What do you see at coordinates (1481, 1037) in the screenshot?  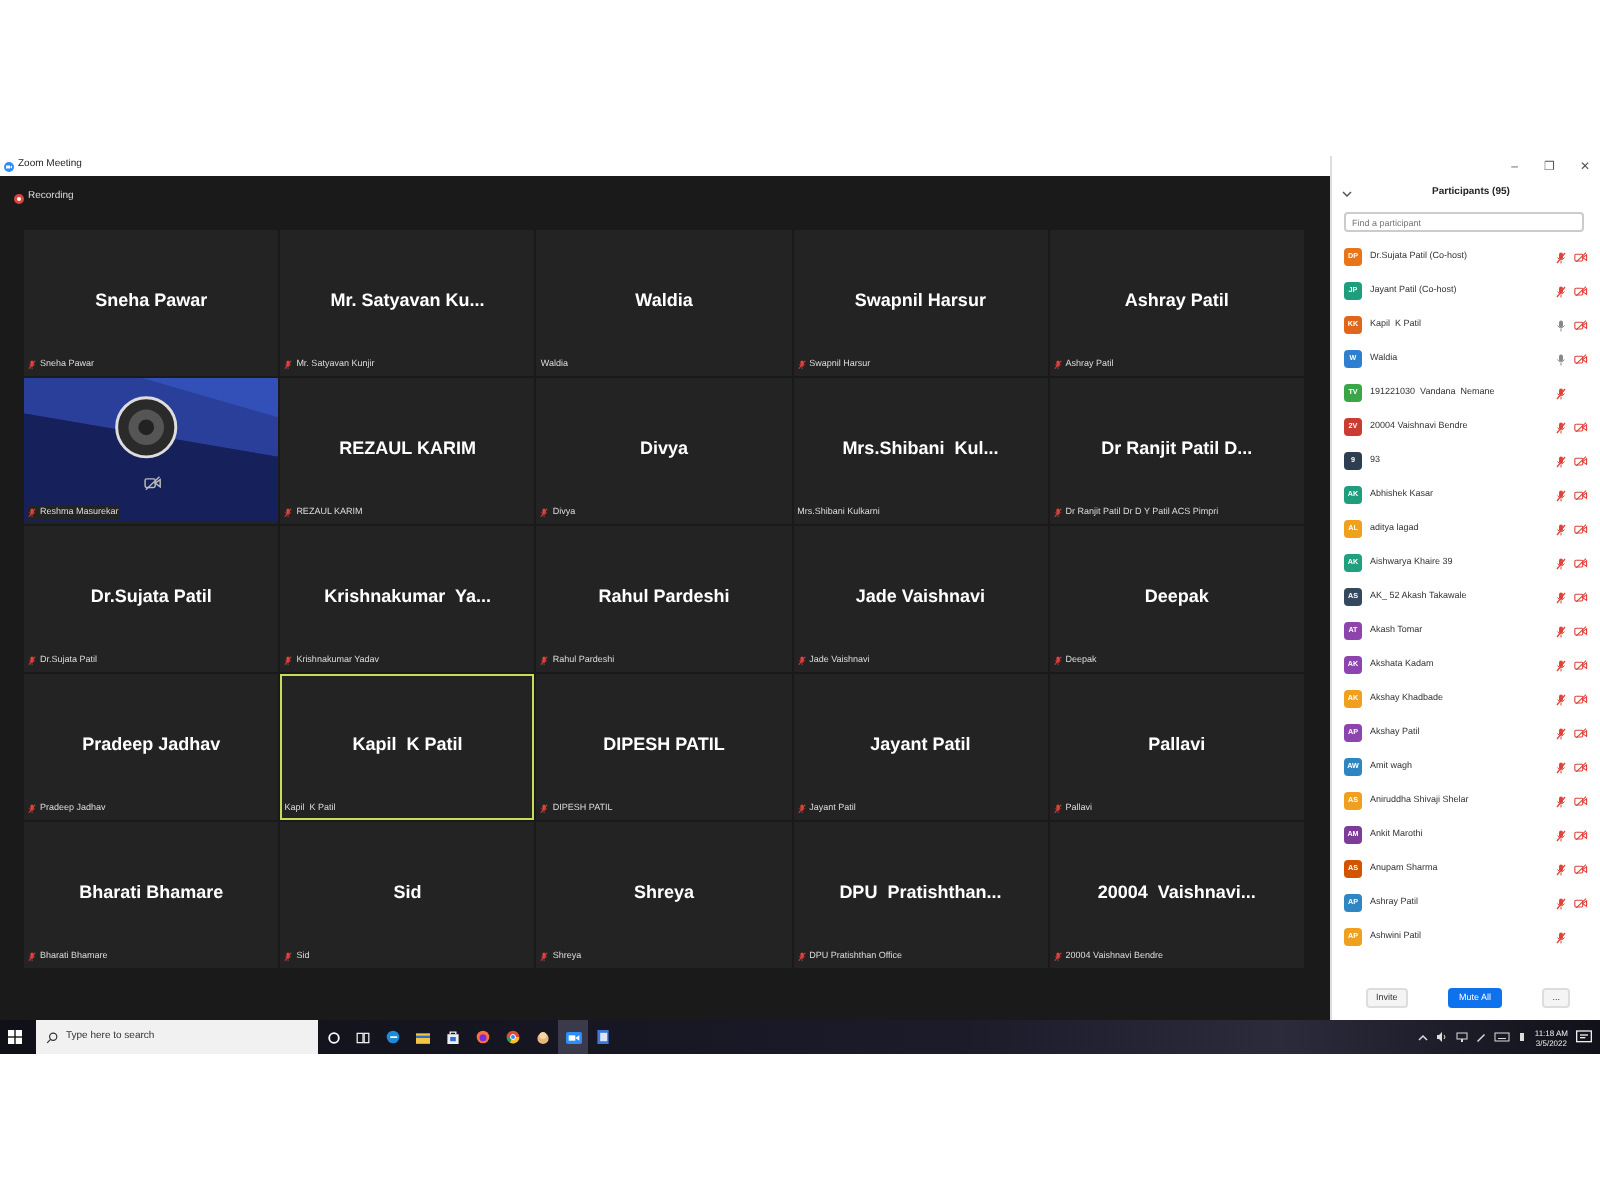 I see `pen-icon` at bounding box center [1481, 1037].